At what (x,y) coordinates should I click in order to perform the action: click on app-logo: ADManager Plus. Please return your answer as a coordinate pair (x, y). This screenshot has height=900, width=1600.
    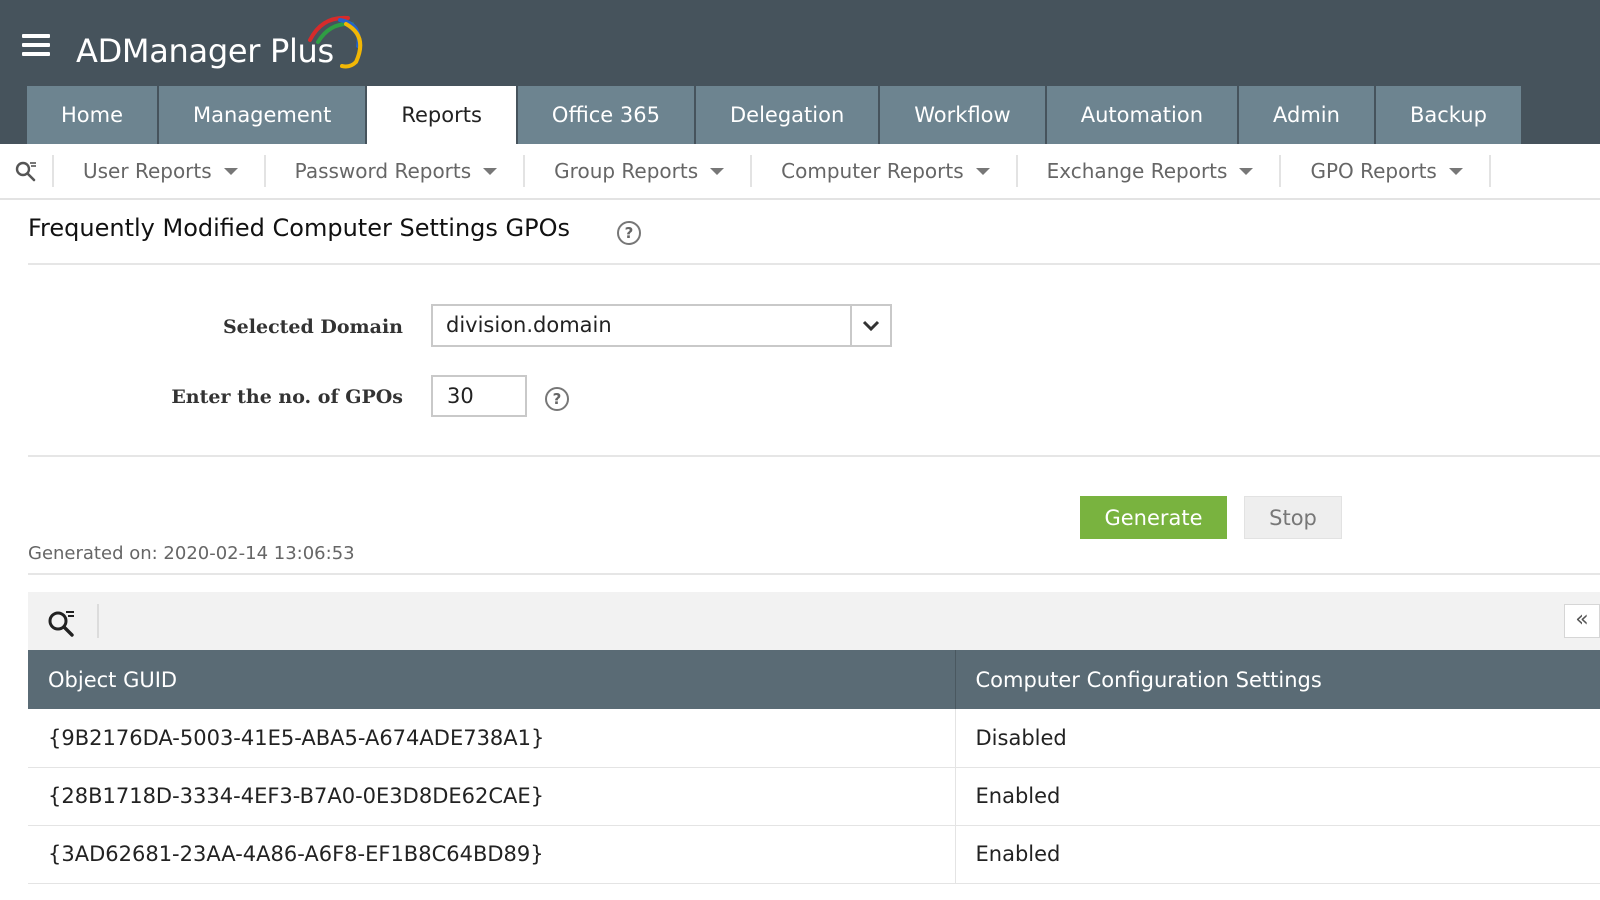
    Looking at the image, I should click on (219, 45).